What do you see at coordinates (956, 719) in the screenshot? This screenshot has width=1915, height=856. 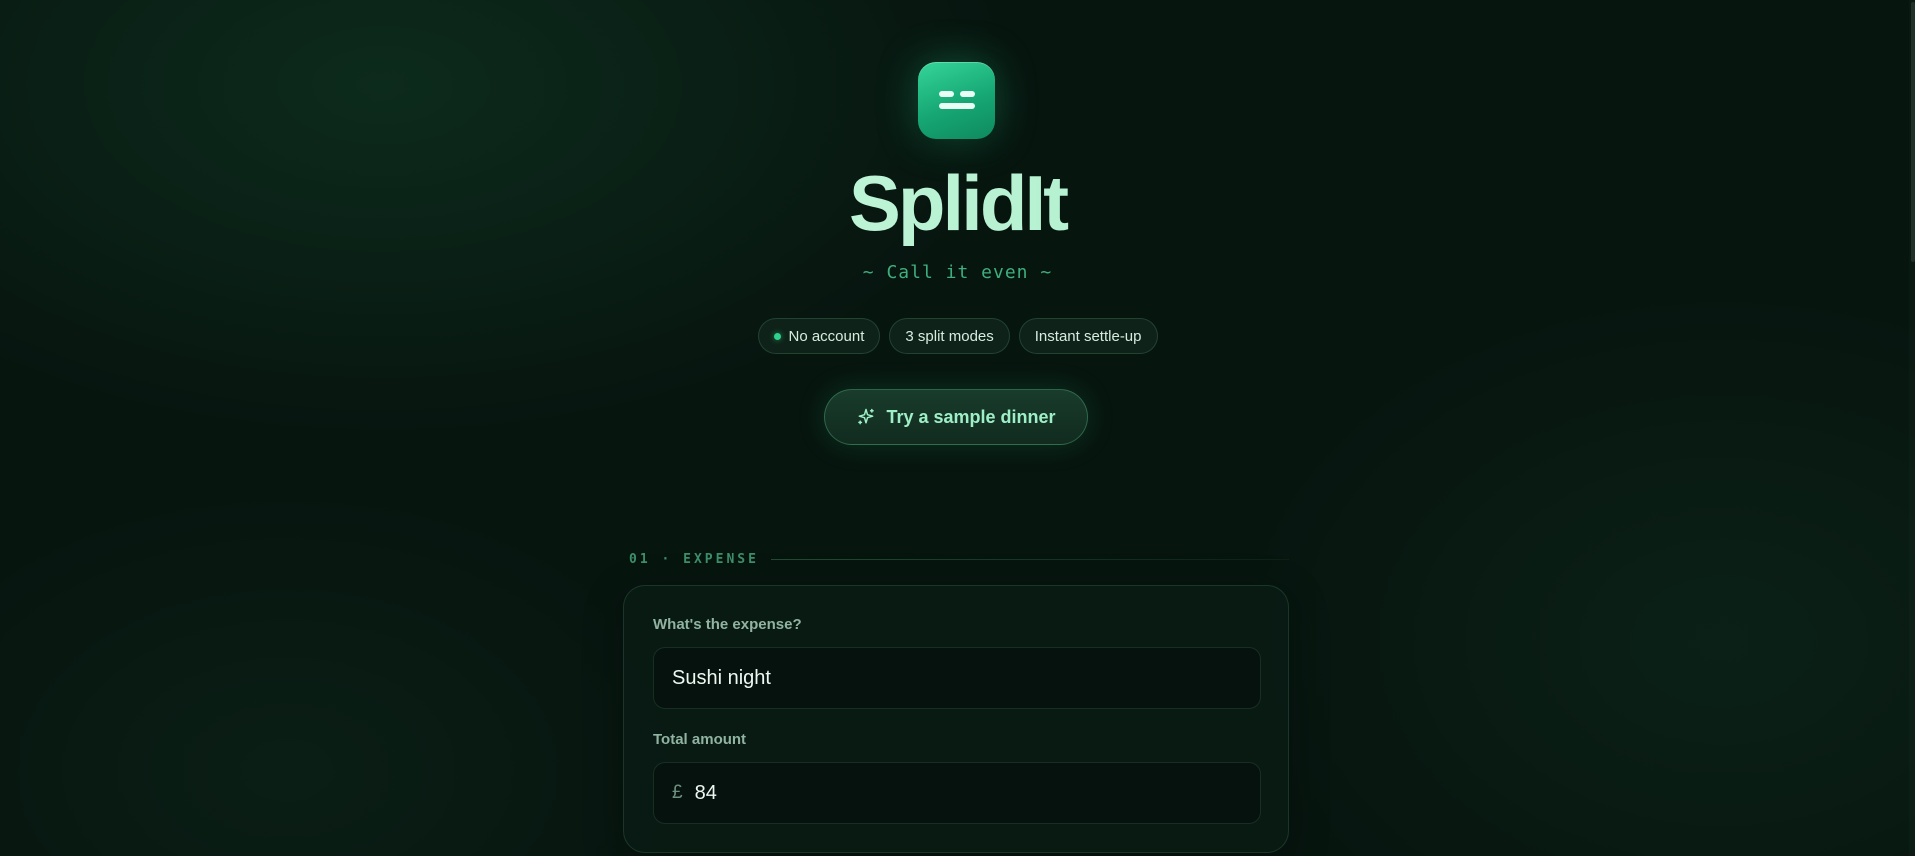 I see `expense-card: What's the expense? Total amount £` at bounding box center [956, 719].